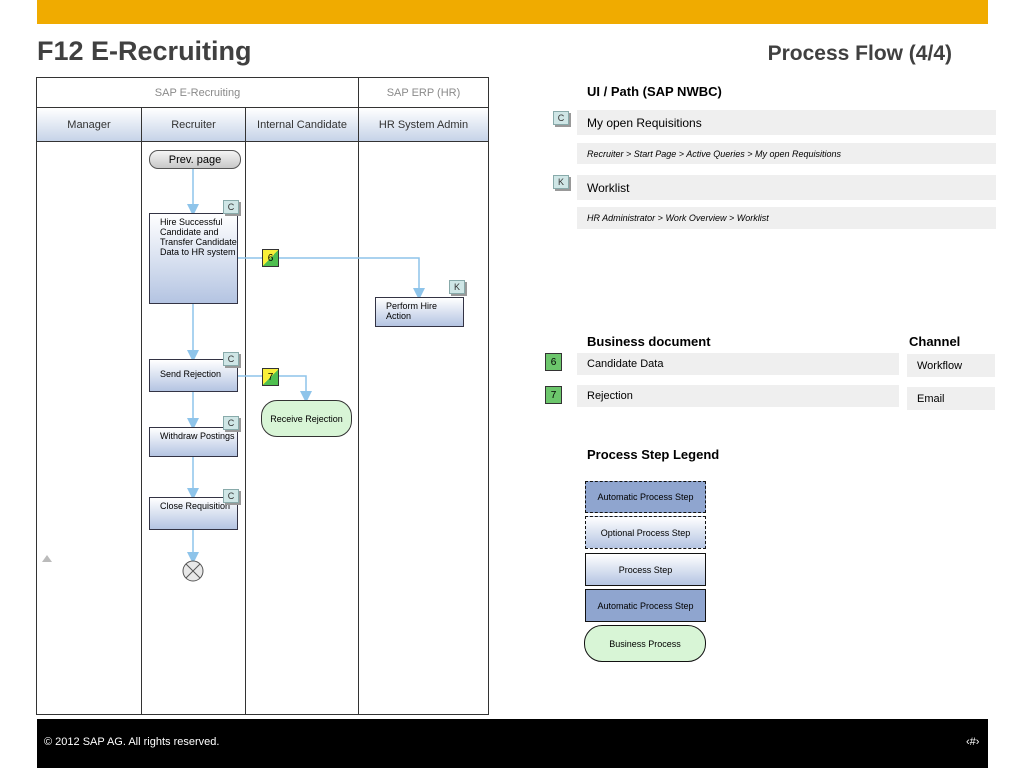  What do you see at coordinates (645, 569) in the screenshot?
I see `legend-process-step: Process Step` at bounding box center [645, 569].